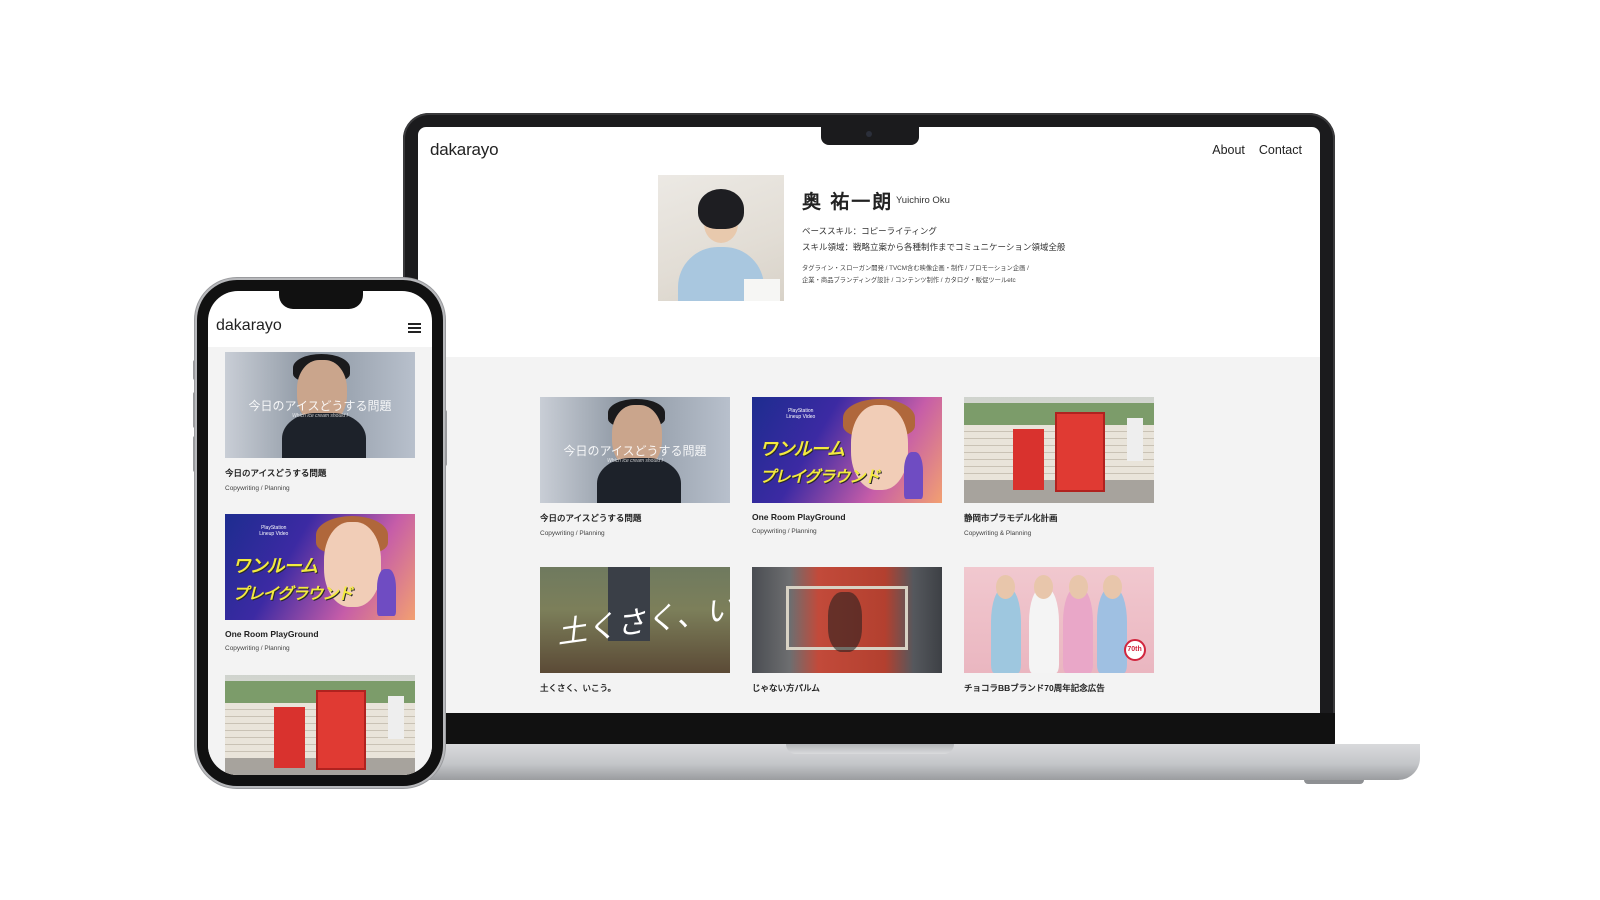  I want to click on work-card: じゃない方パルム, so click(847, 630).